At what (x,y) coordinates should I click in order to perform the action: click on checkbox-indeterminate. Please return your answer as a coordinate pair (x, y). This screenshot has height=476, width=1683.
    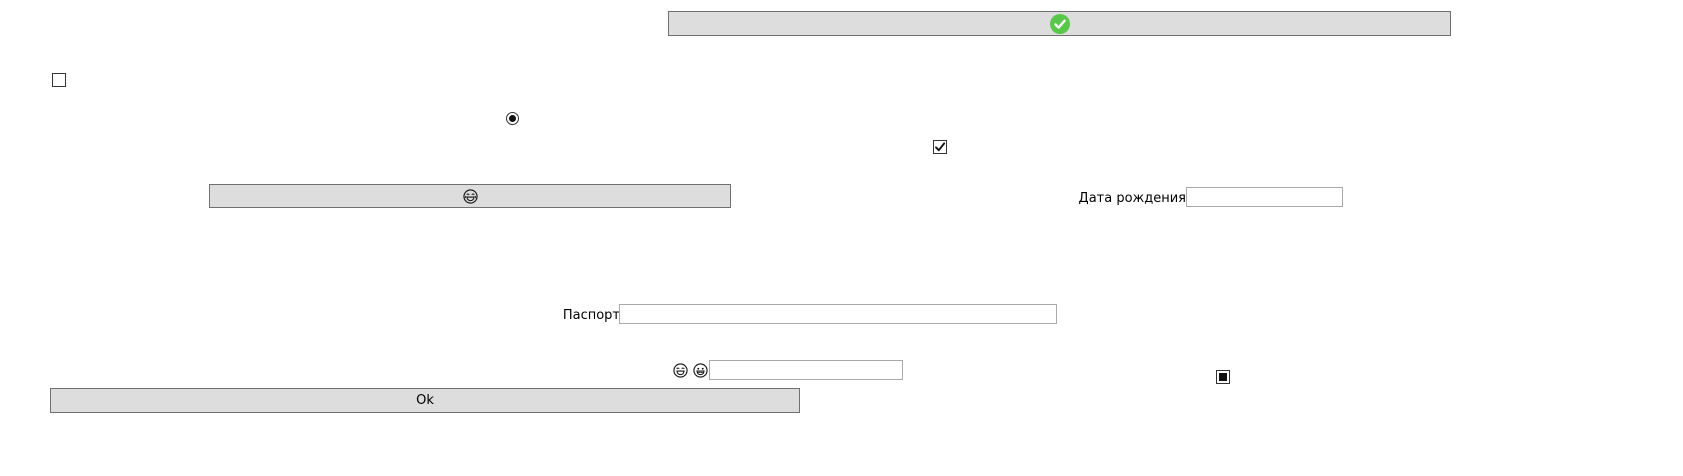
    Looking at the image, I should click on (1223, 377).